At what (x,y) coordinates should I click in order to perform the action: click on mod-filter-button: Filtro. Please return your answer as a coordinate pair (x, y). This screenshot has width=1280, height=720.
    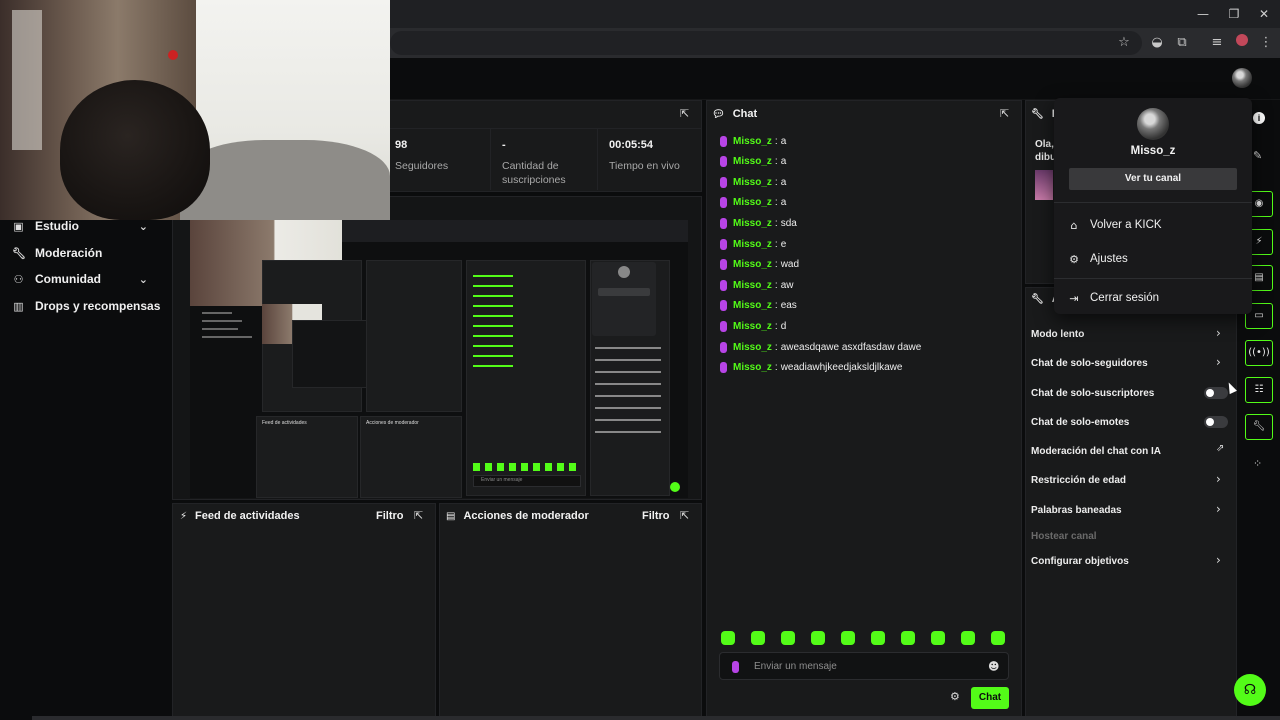
    Looking at the image, I should click on (656, 516).